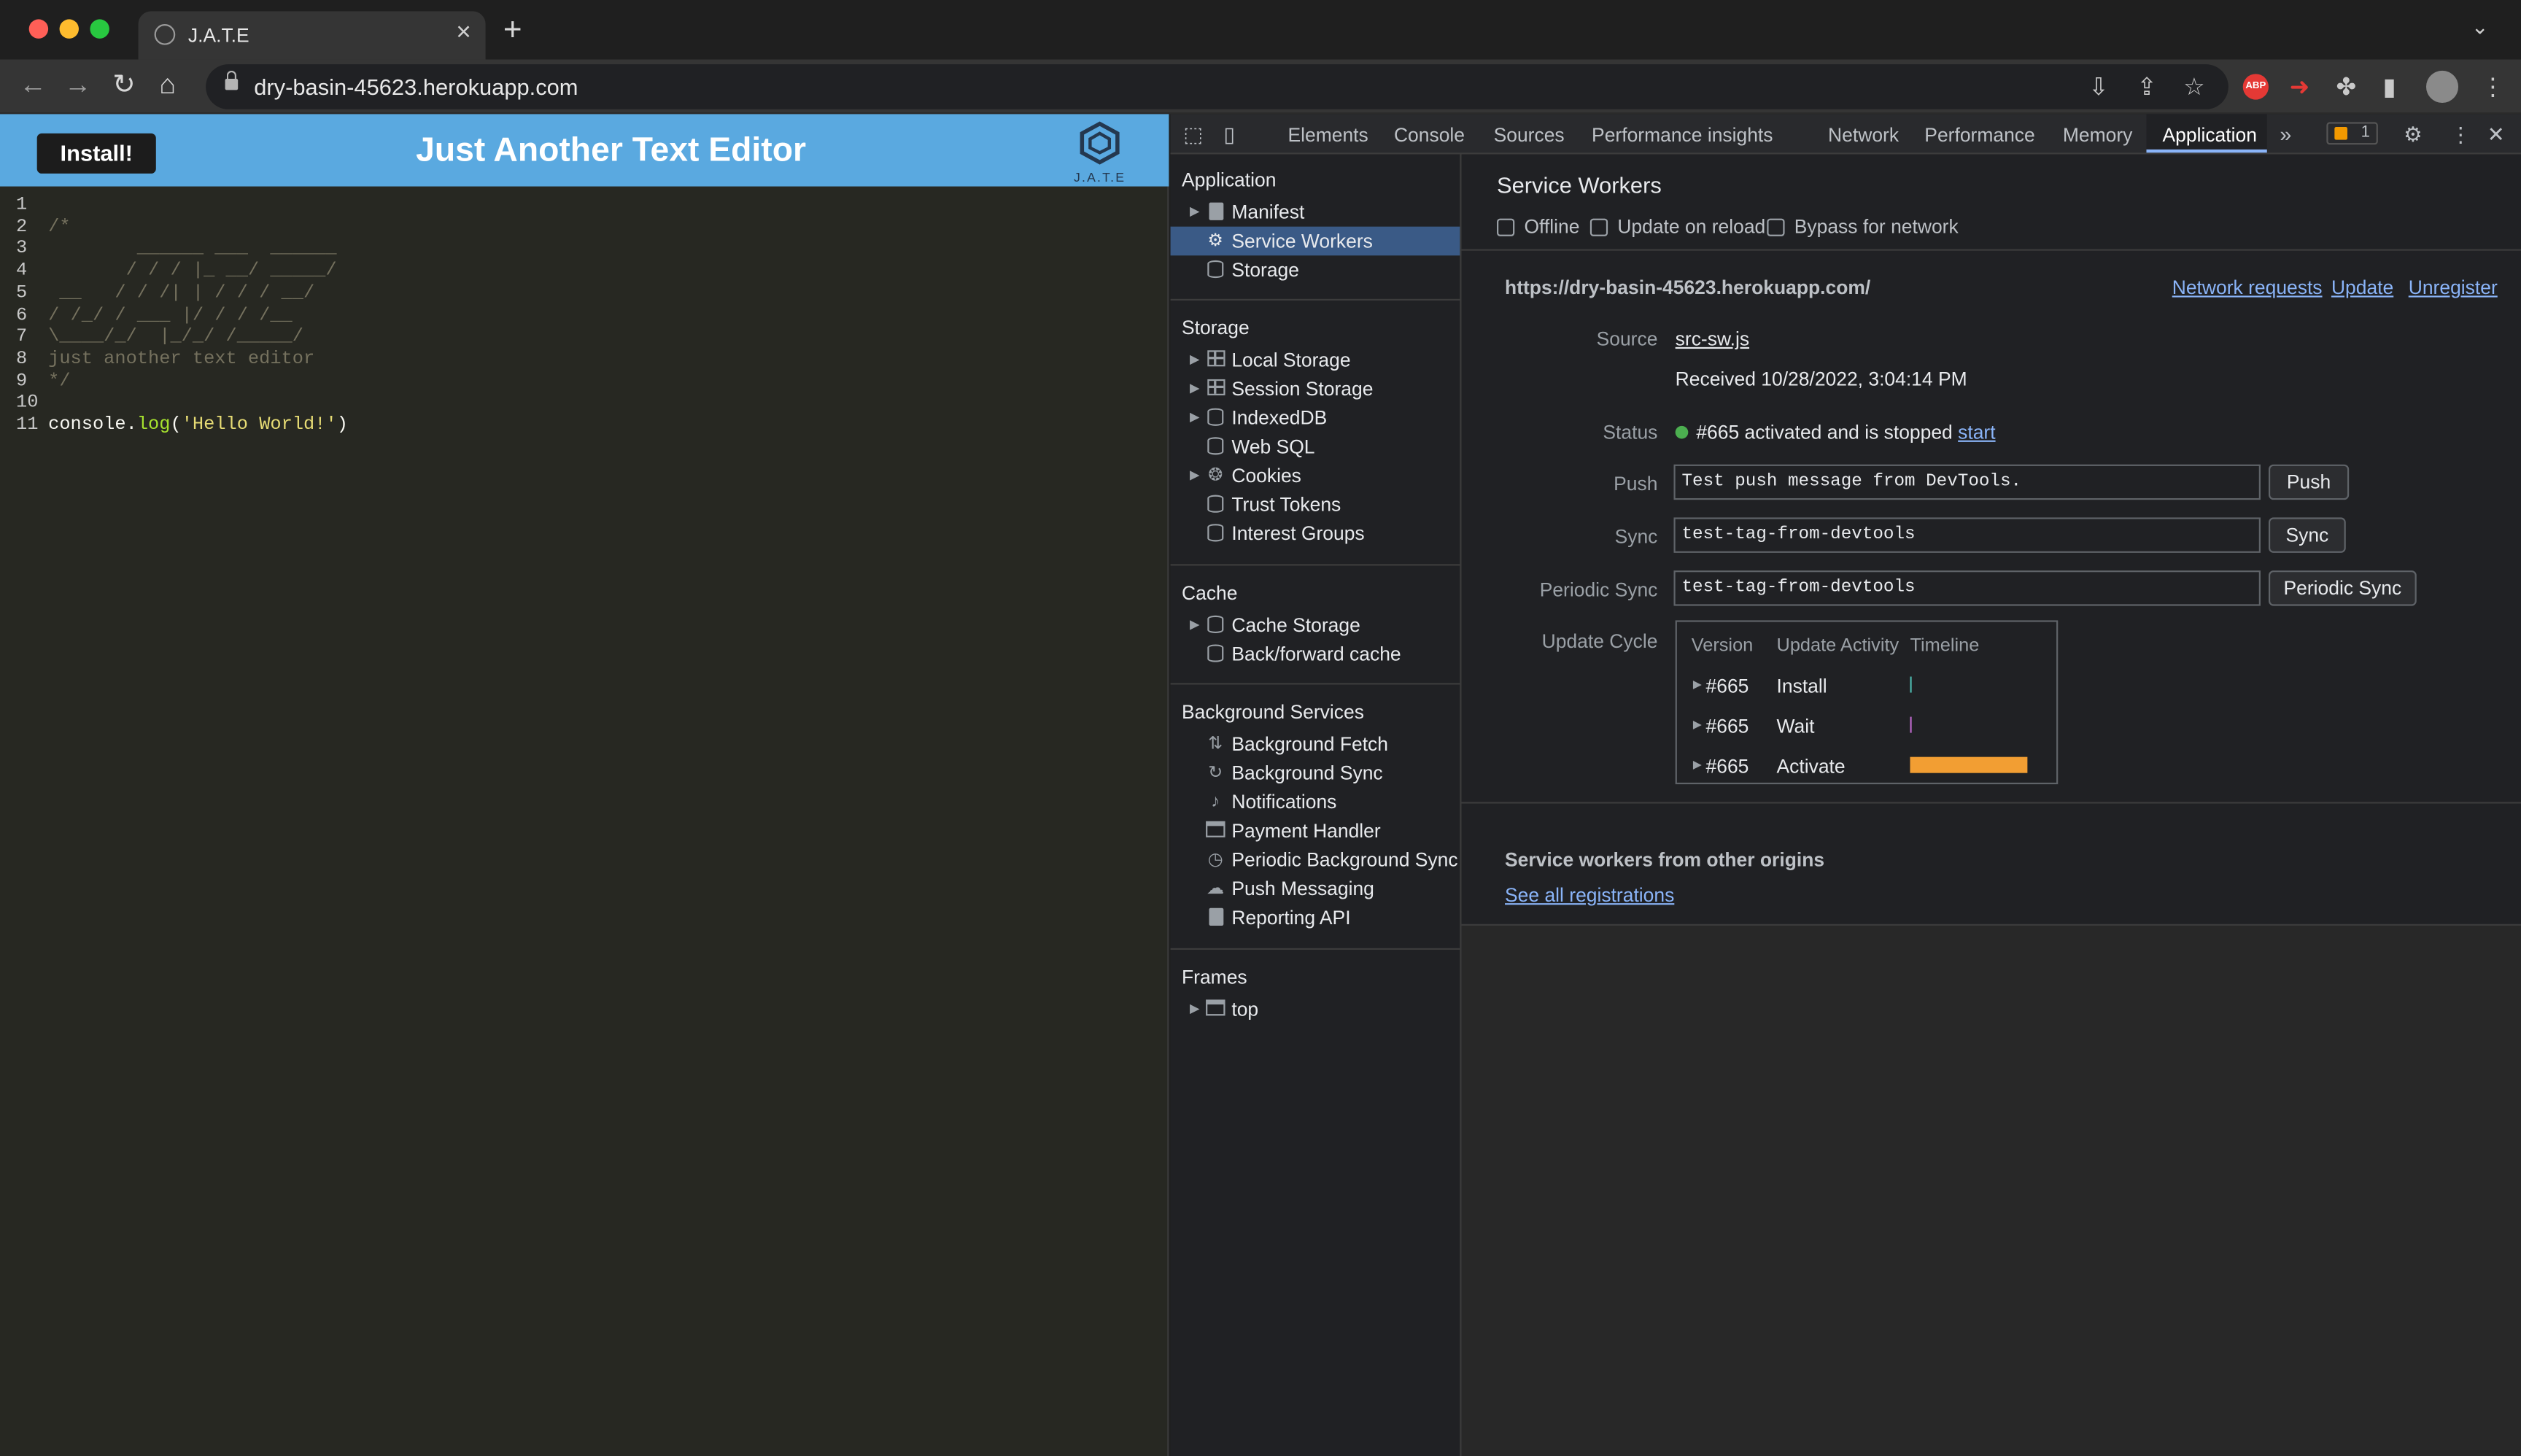  Describe the element at coordinates (2496, 134) in the screenshot. I see `close-devtools-icon: ✕` at that location.